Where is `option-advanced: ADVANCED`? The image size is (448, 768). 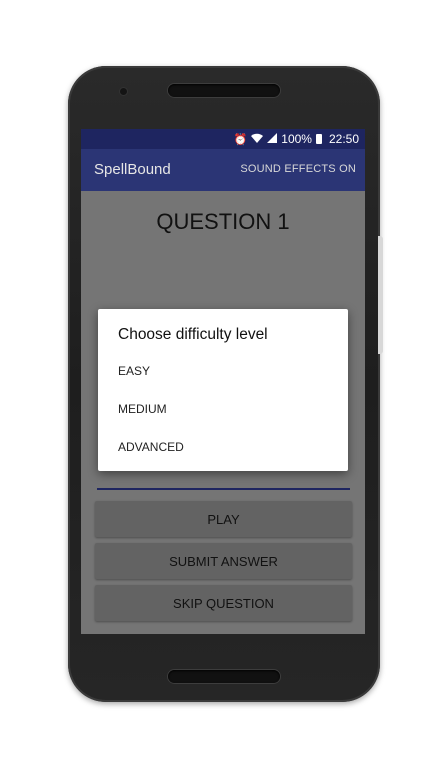
option-advanced: ADVANCED is located at coordinates (151, 447).